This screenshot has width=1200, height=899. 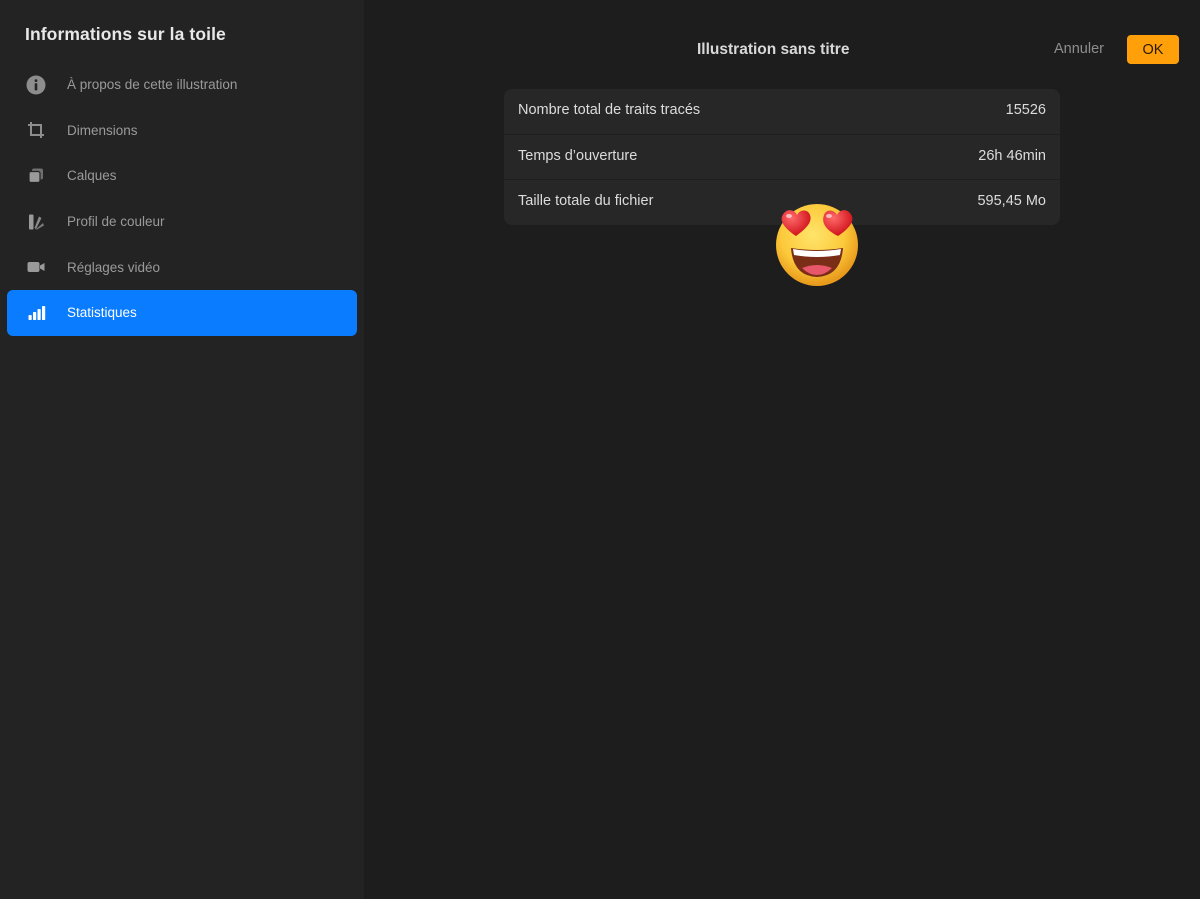 I want to click on document-title: Illustration sans titre, so click(x=773, y=49).